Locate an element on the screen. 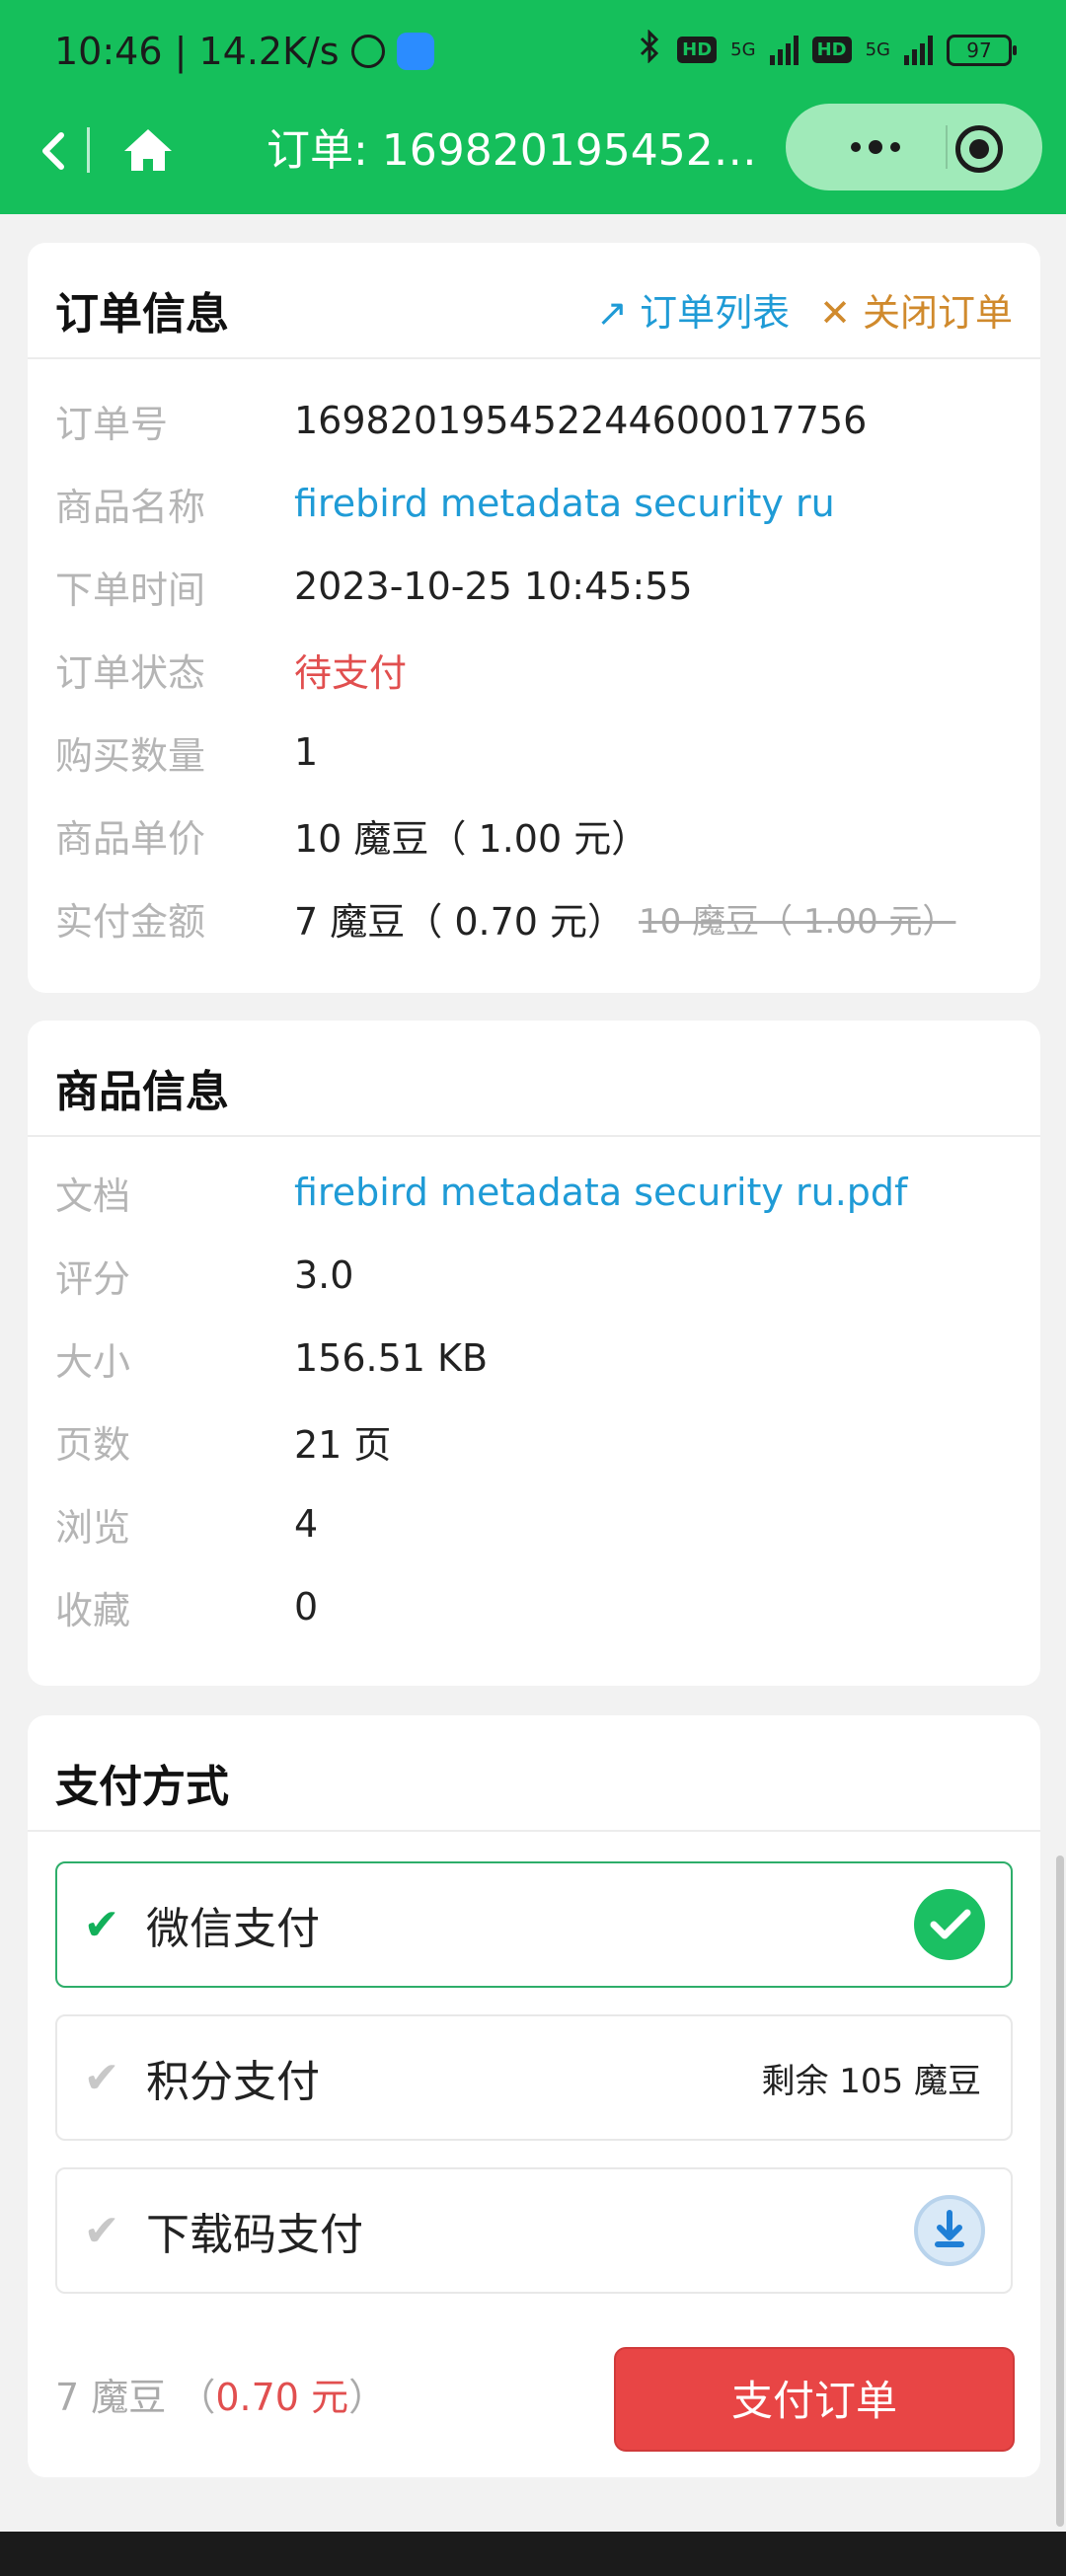  pay-option-label: 下载码支付 is located at coordinates (254, 2235).